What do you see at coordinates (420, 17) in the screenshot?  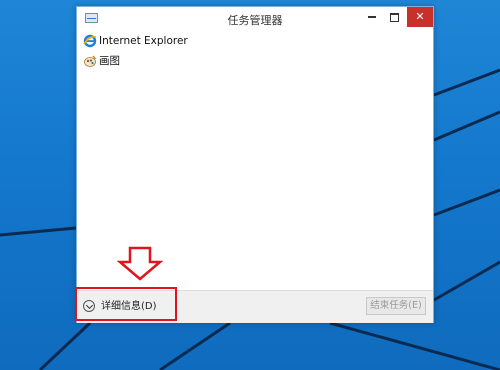 I see `close-button: ✕` at bounding box center [420, 17].